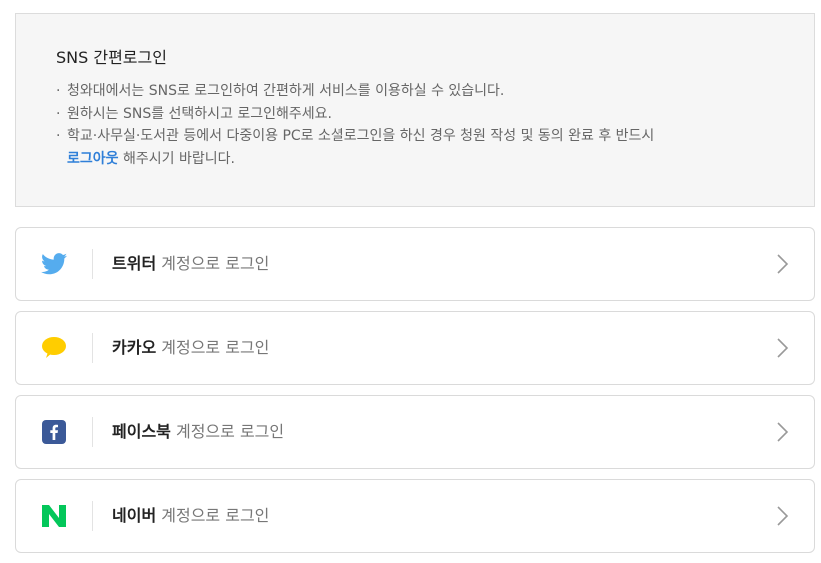 The image size is (821, 563). Describe the element at coordinates (93, 159) in the screenshot. I see `logout-link: 로그아웃` at that location.